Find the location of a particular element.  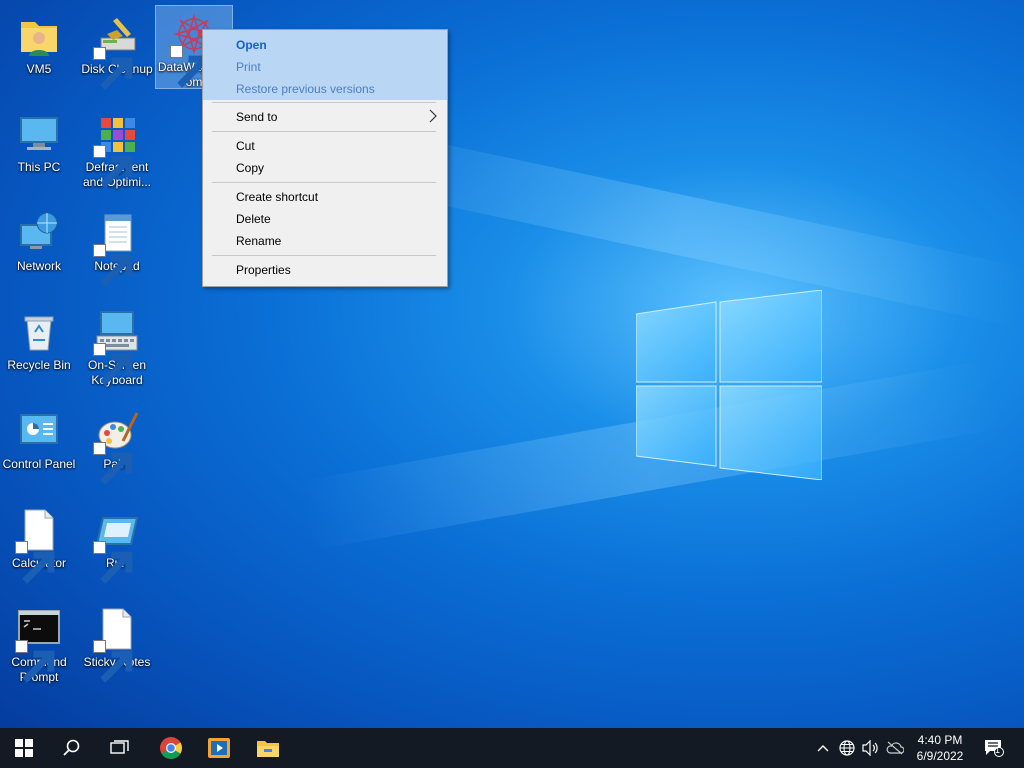

chrome-taskbar-button is located at coordinates (171, 748).